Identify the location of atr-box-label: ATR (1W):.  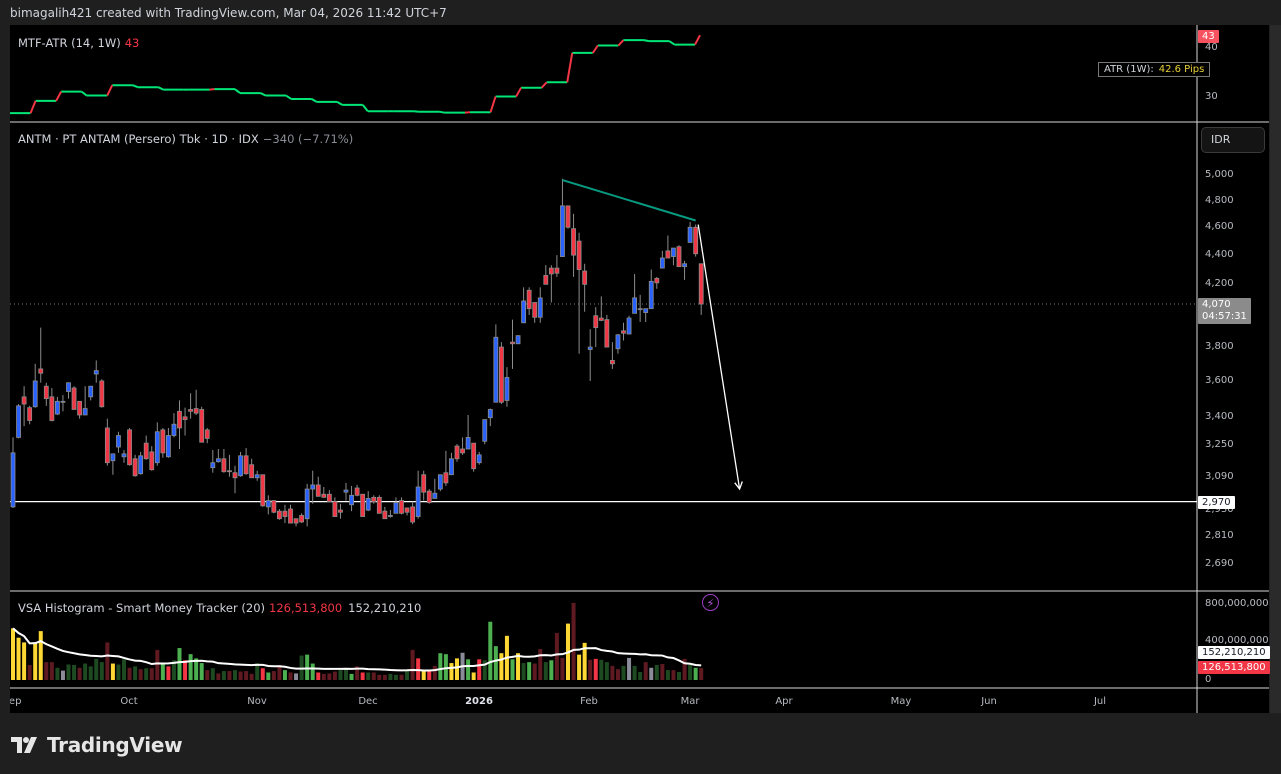
(1129, 69).